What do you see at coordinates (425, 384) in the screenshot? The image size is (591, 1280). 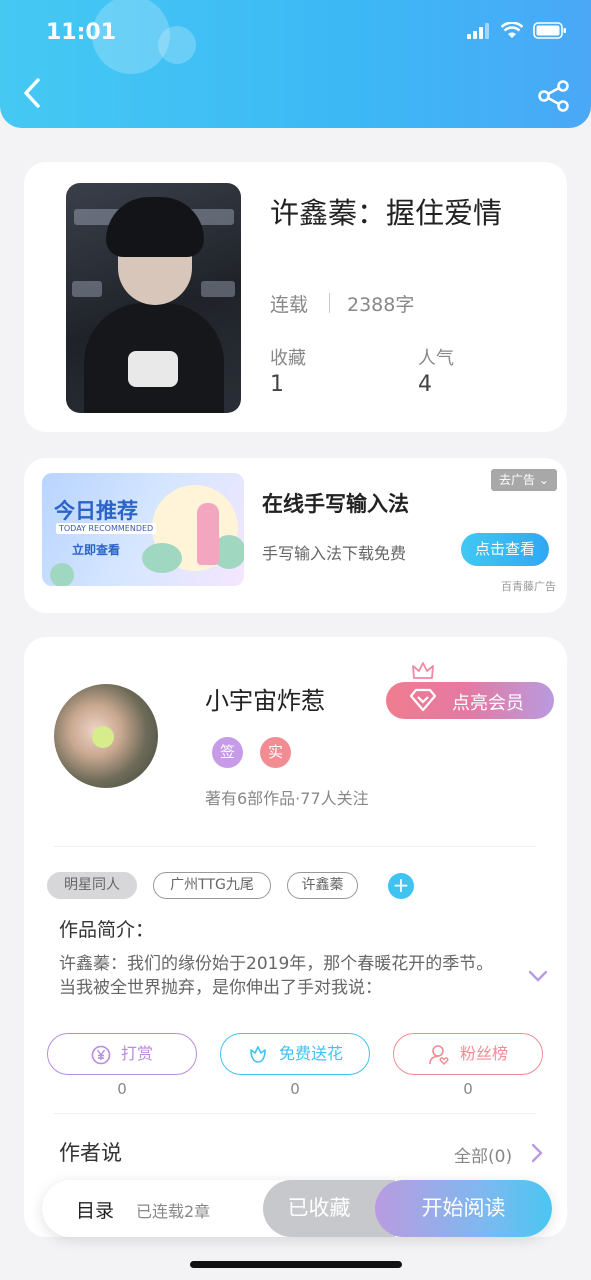 I see `stat-value-popularity: 4` at bounding box center [425, 384].